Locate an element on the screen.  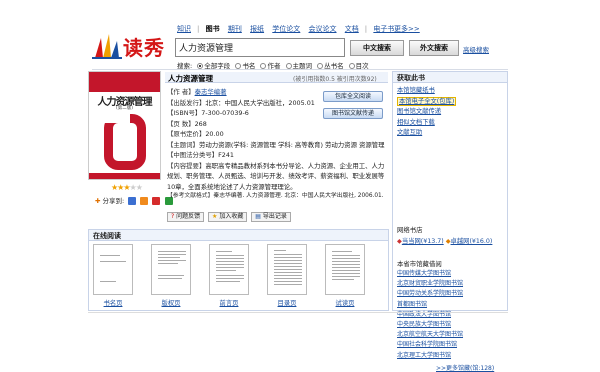
library-link: 北京理工大学图书馆 is located at coordinates (424, 355).